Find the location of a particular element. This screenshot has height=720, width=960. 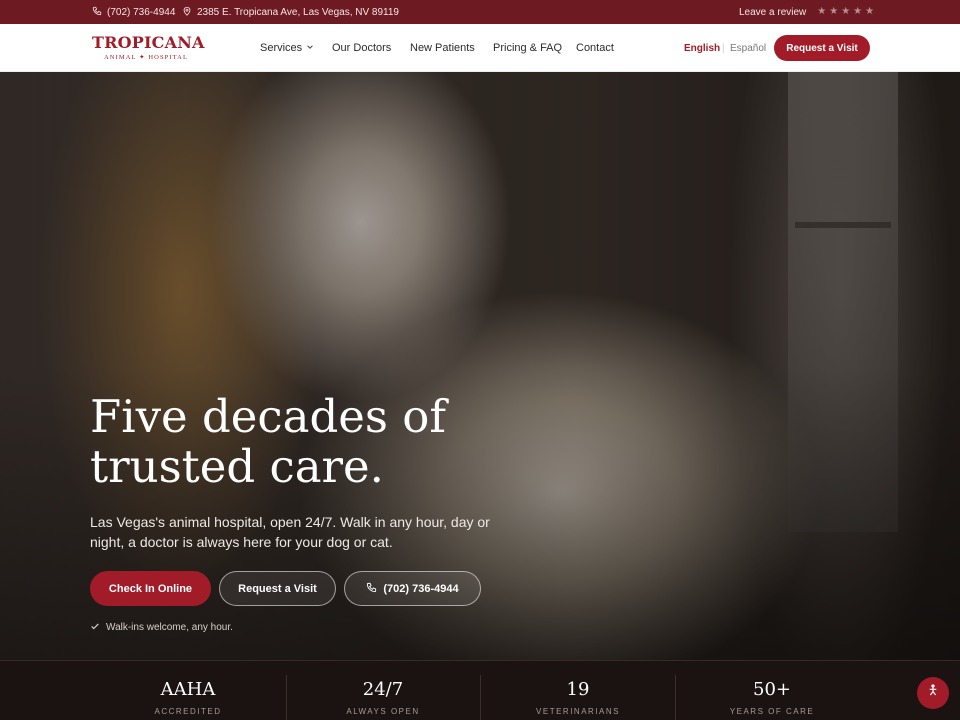

language-spanish: Español is located at coordinates (748, 48).